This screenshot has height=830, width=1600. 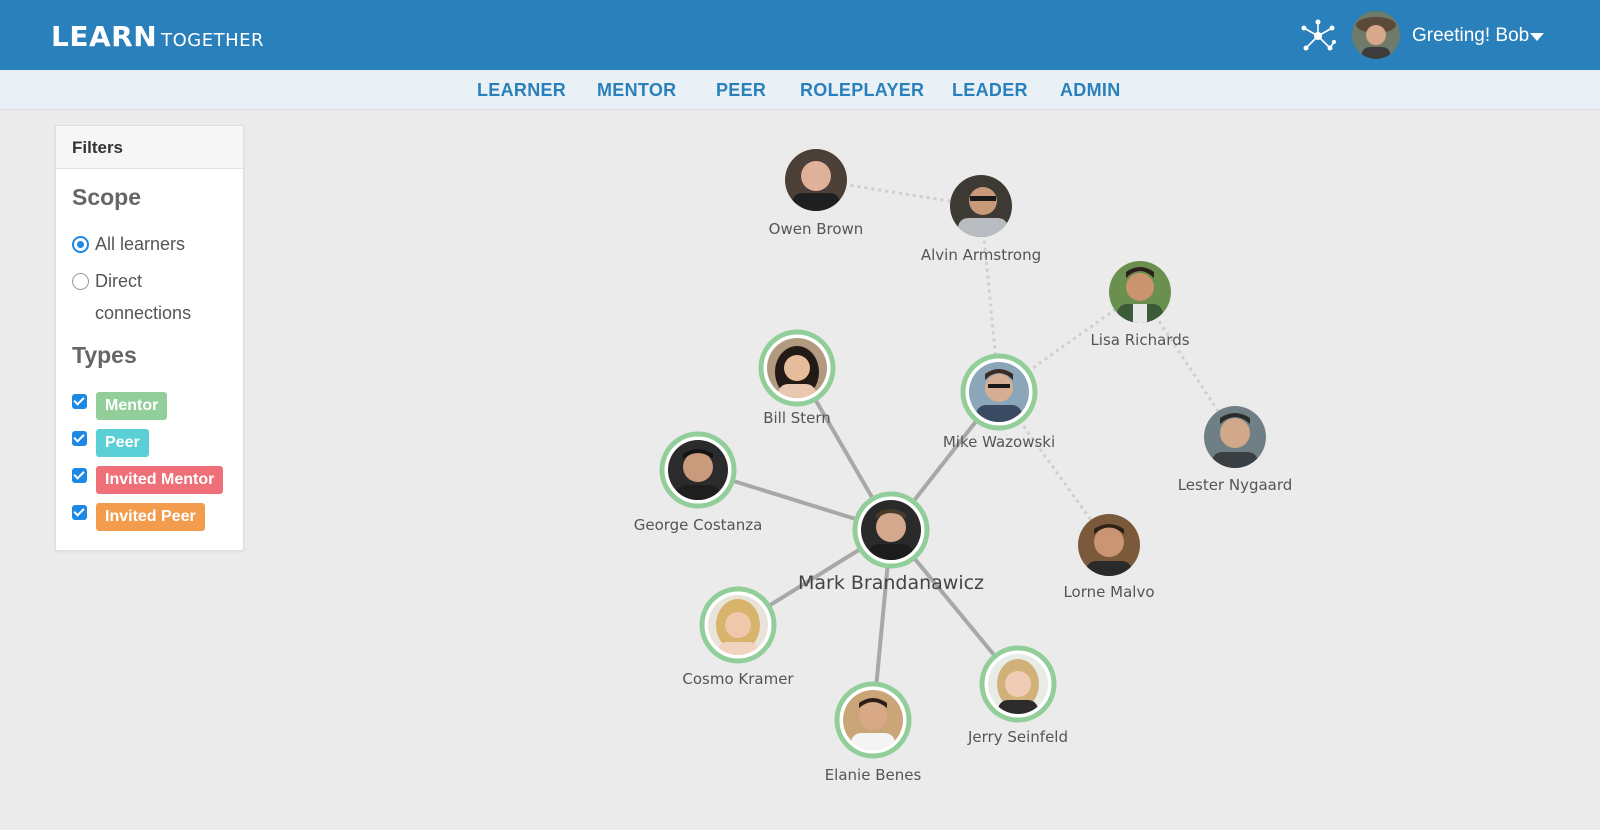 What do you see at coordinates (1017, 695) in the screenshot?
I see `node-jerry-seinfeld: Jerry Seinfeld` at bounding box center [1017, 695].